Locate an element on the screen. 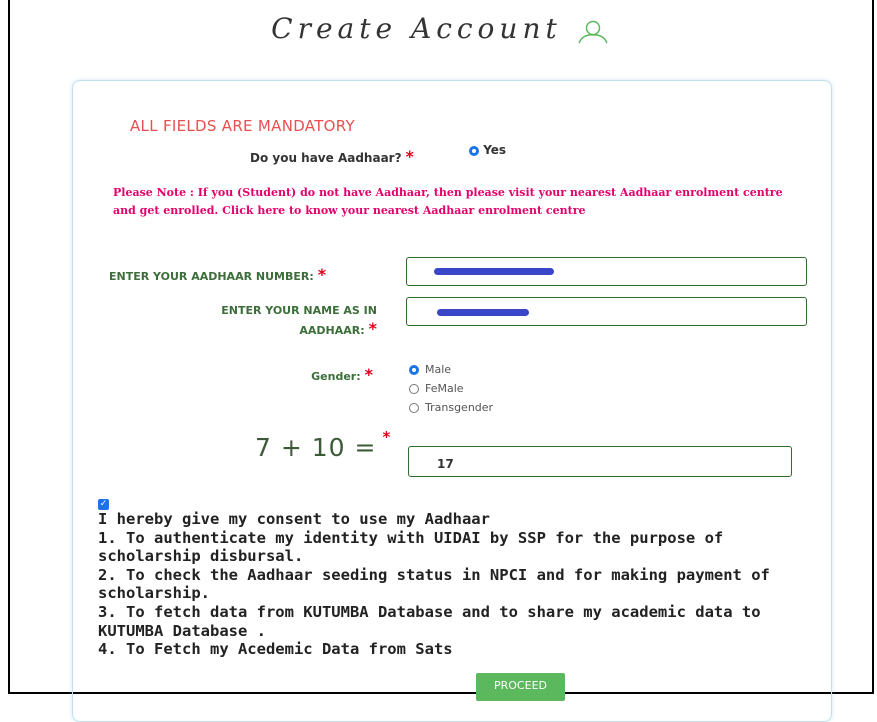 The height and width of the screenshot is (722, 877). aadhaar-question-text: Do you have Aadhaar? is located at coordinates (326, 158).